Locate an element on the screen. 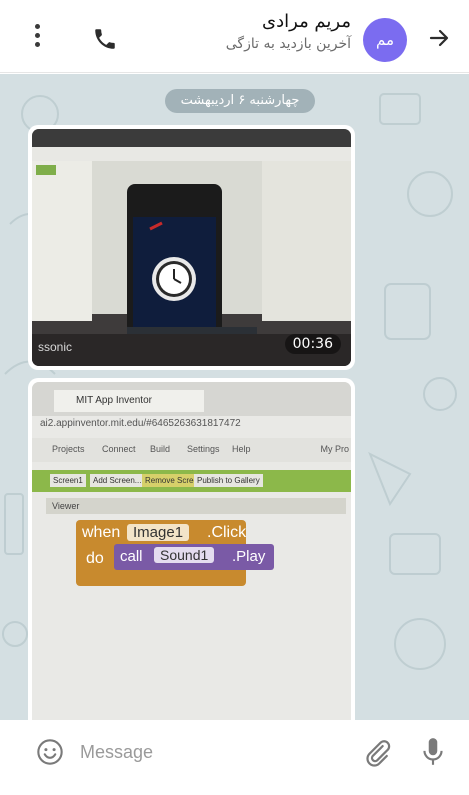  block-method: .Play is located at coordinates (249, 556).